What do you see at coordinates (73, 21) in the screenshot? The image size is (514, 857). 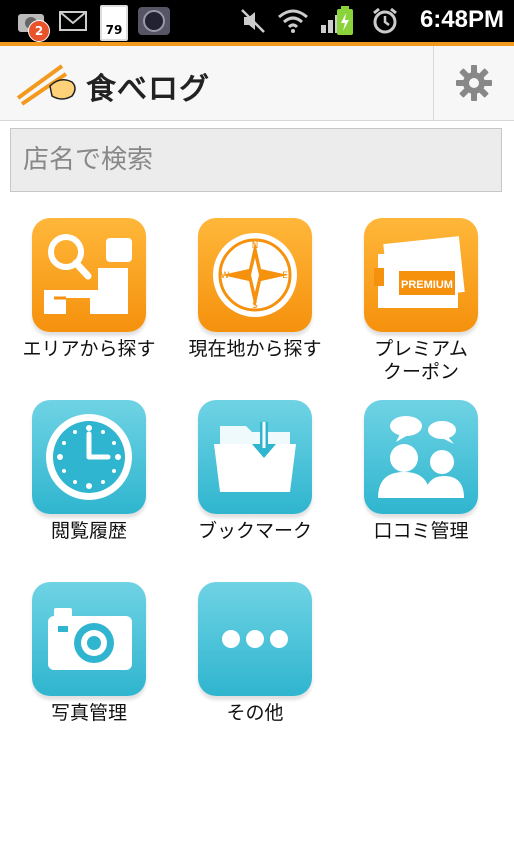 I see `mail-icon` at bounding box center [73, 21].